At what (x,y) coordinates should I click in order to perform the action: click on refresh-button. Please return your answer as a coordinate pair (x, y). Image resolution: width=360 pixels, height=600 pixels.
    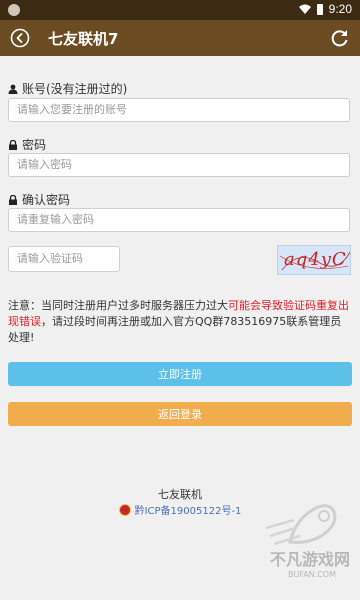
    Looking at the image, I should click on (340, 38).